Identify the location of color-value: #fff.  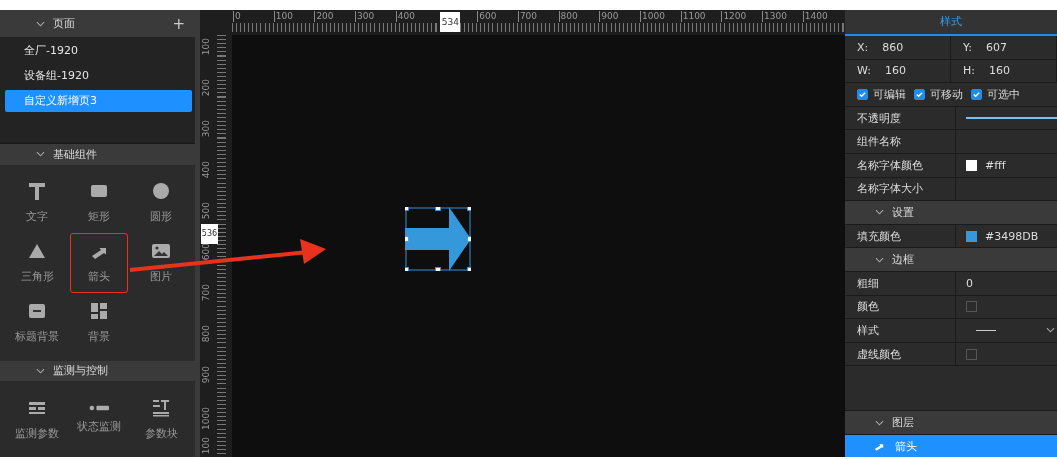
(995, 165).